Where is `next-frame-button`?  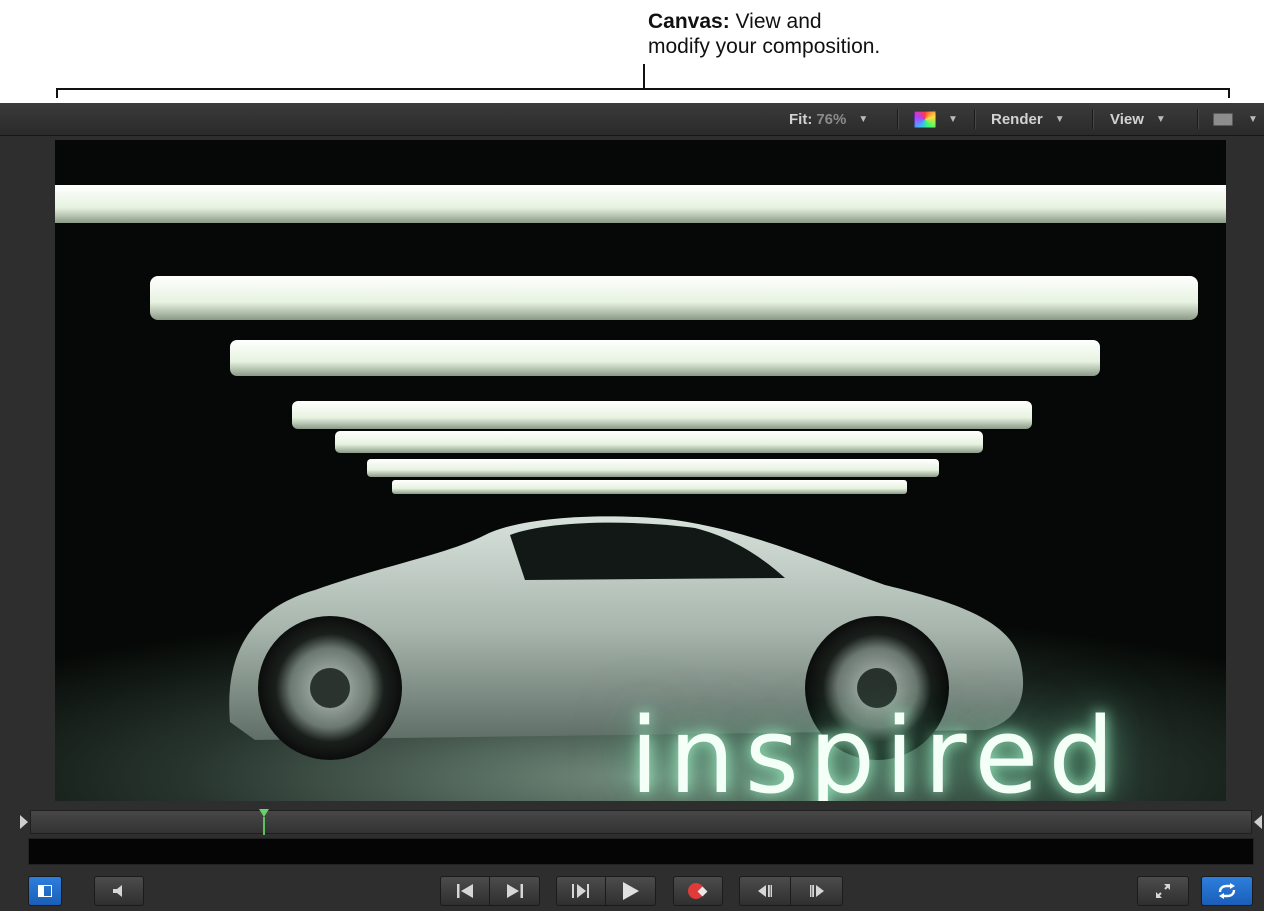
next-frame-button is located at coordinates (817, 891).